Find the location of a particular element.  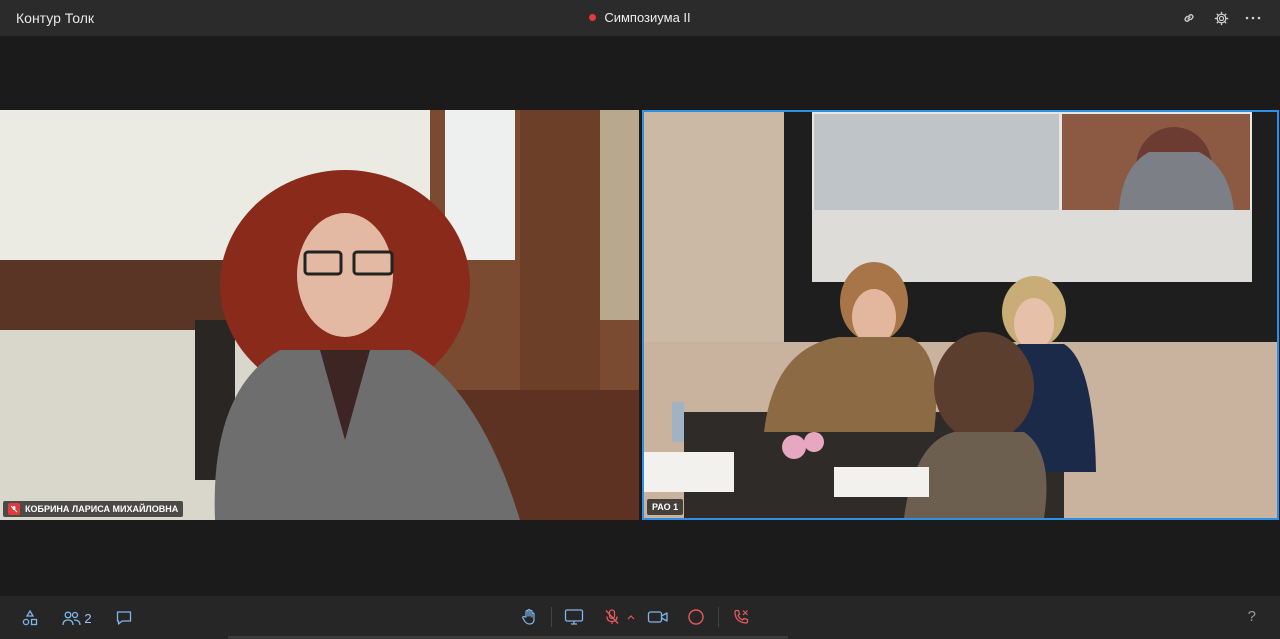

hang-up-icon is located at coordinates (741, 617).